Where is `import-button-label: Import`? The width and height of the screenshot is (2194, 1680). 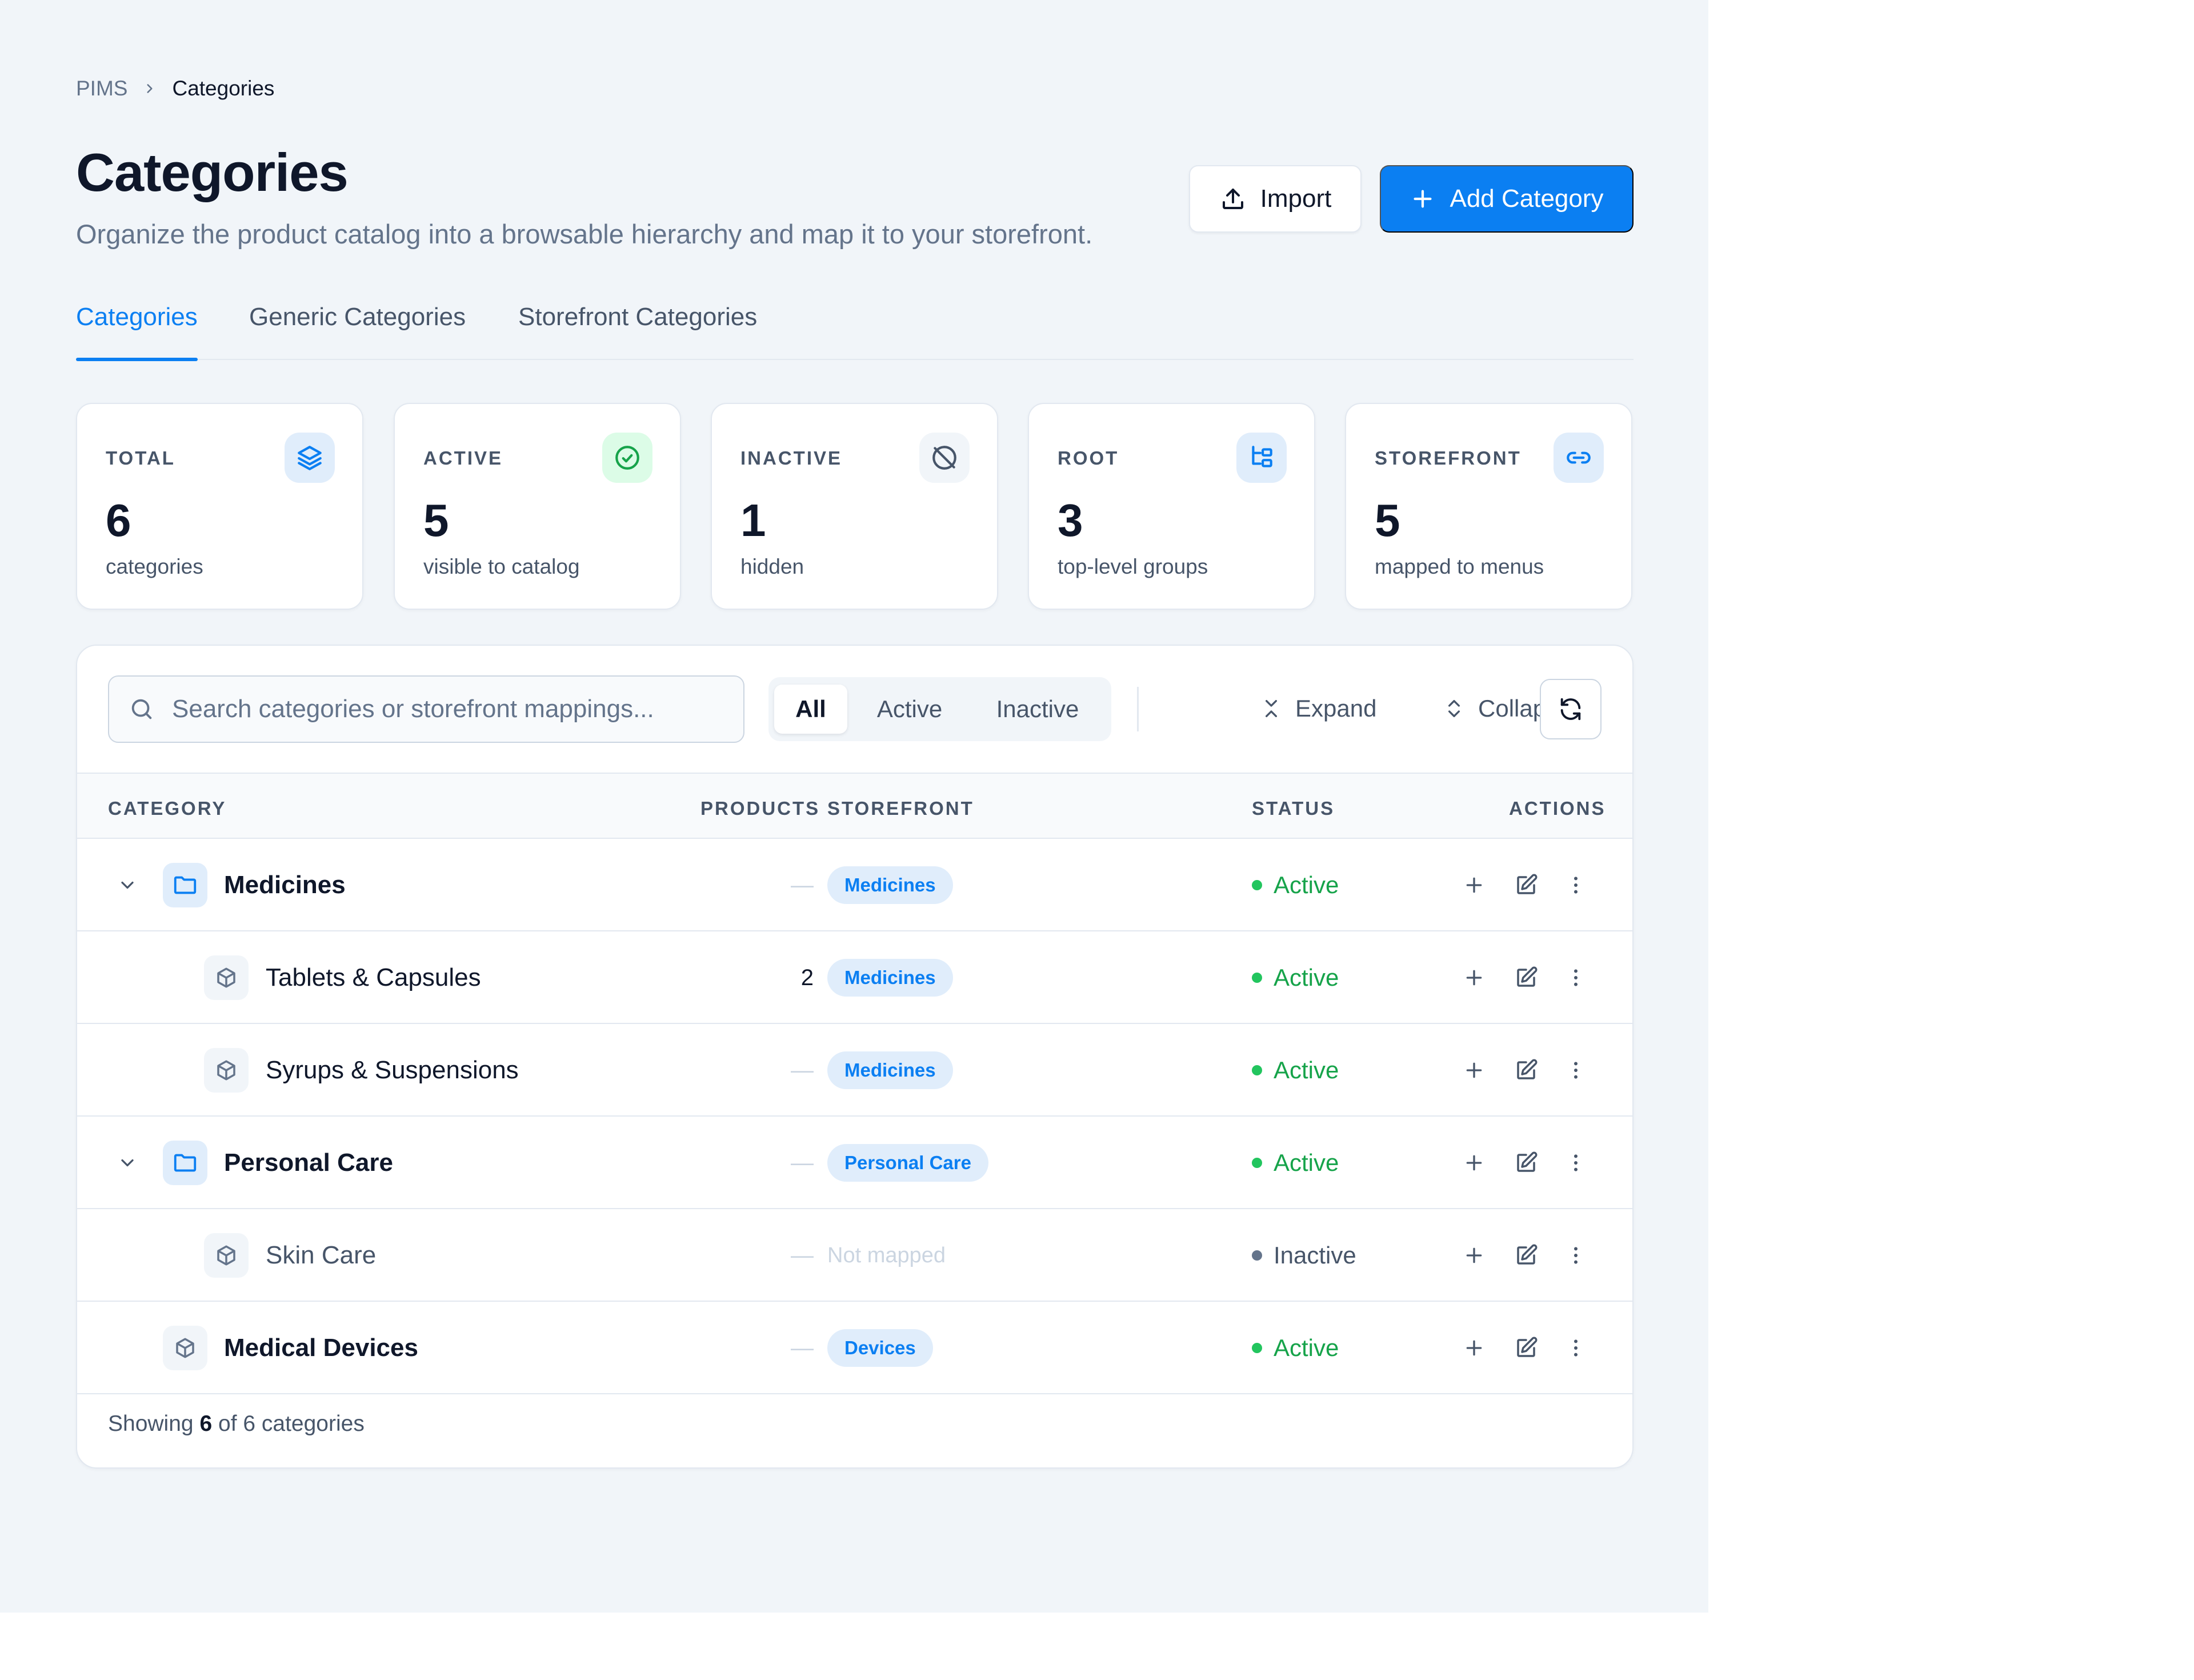
import-button-label: Import is located at coordinates (1296, 199).